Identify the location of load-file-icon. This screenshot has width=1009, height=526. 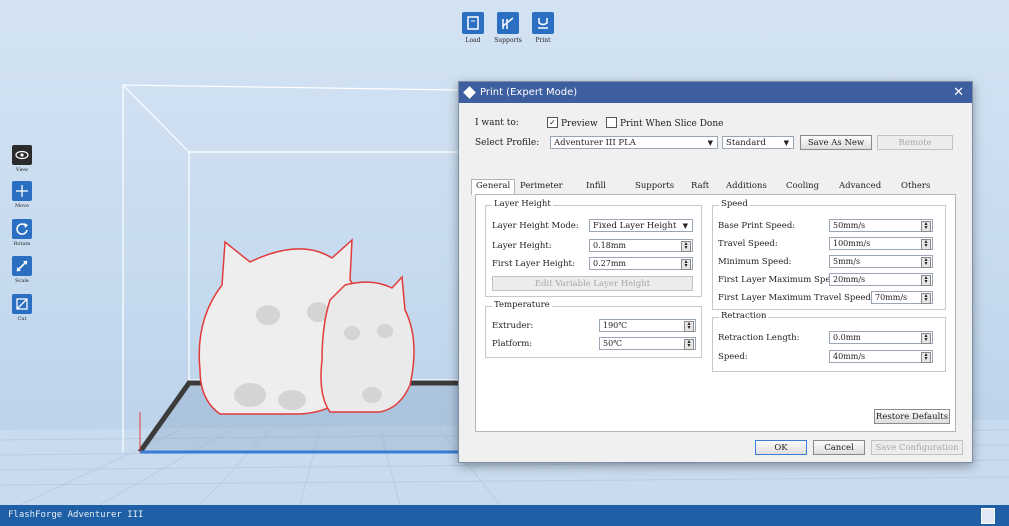
(473, 23).